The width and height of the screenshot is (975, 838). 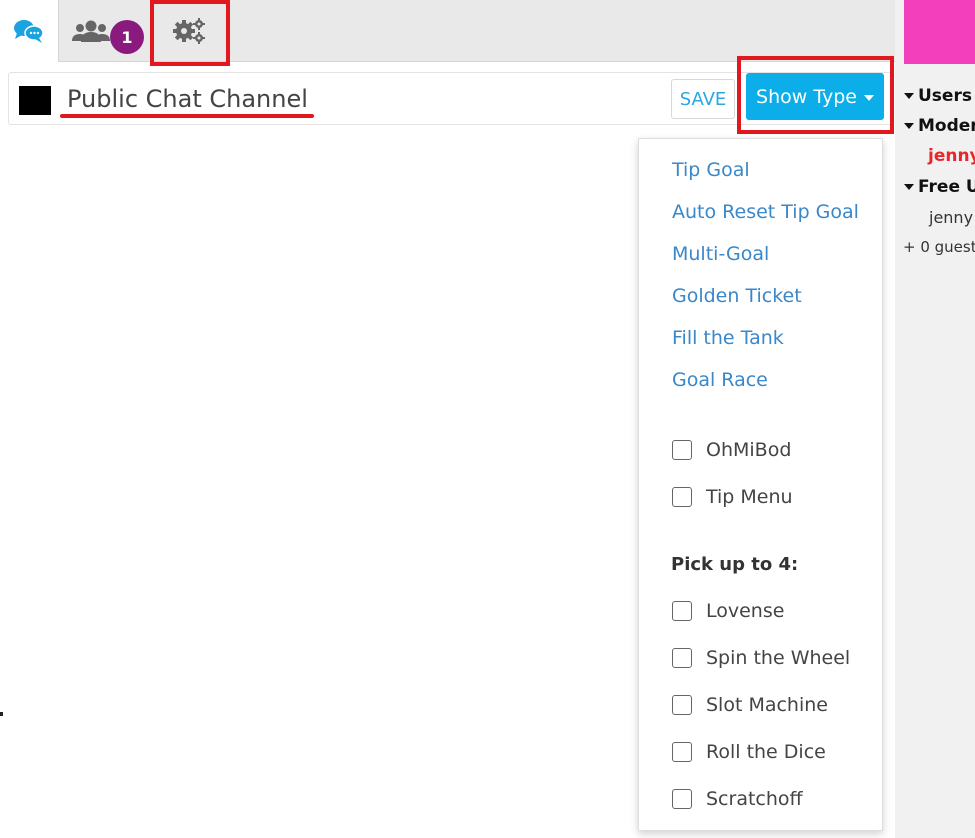 I want to click on users-heading: Users, so click(x=938, y=96).